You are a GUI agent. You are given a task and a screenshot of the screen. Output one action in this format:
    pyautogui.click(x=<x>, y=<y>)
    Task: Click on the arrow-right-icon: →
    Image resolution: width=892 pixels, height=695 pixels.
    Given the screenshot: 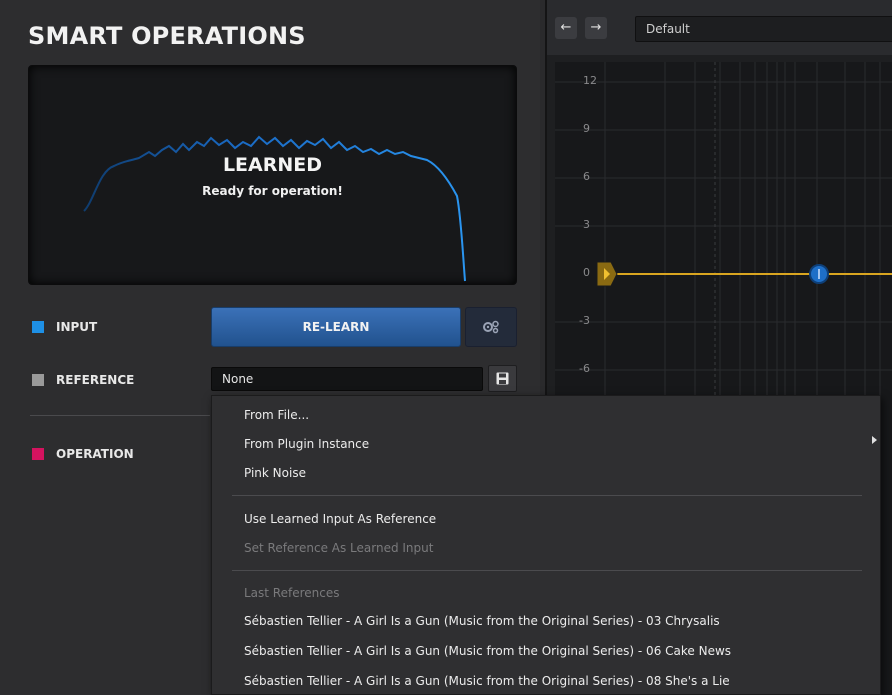 What is the action you would take?
    pyautogui.click(x=596, y=27)
    